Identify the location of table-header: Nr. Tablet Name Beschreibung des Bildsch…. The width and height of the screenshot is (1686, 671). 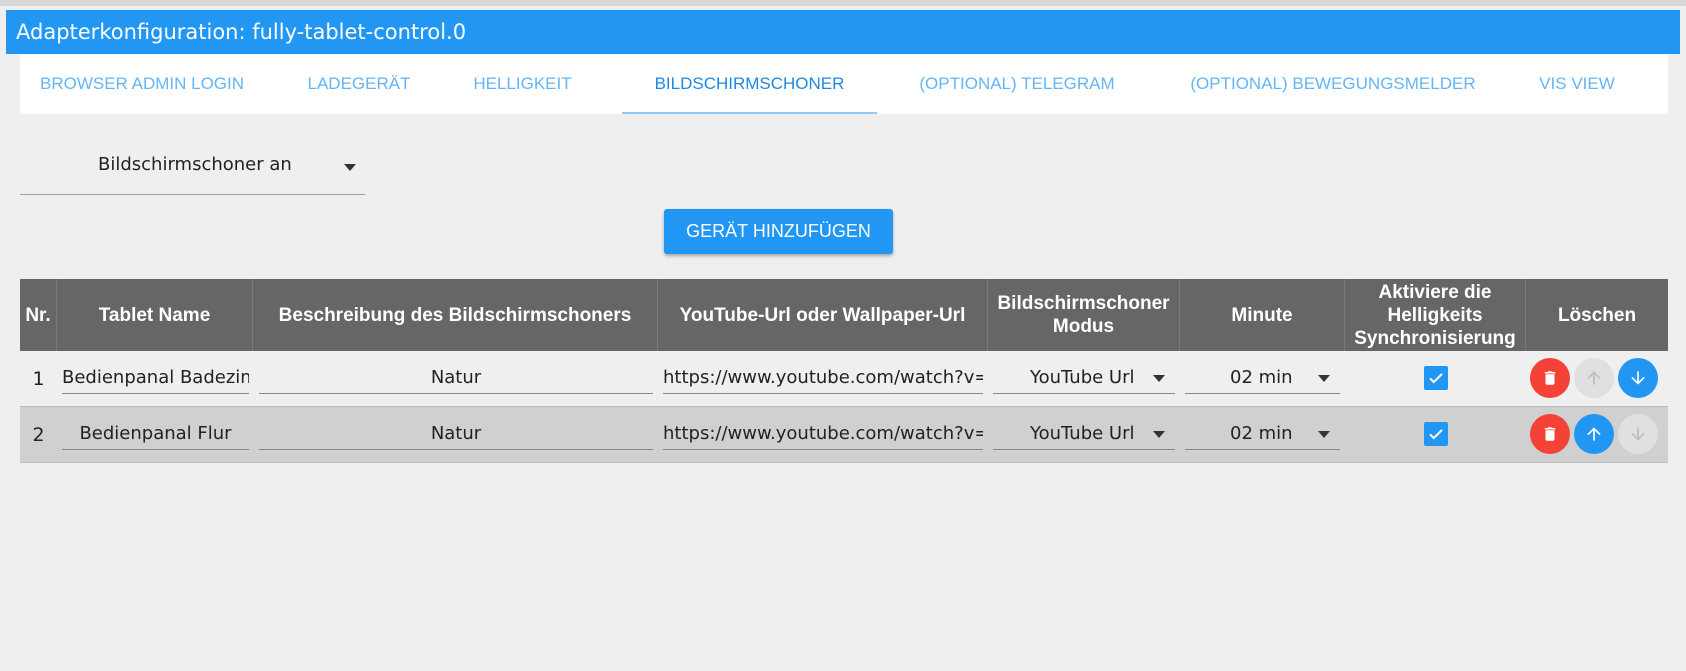
(844, 315).